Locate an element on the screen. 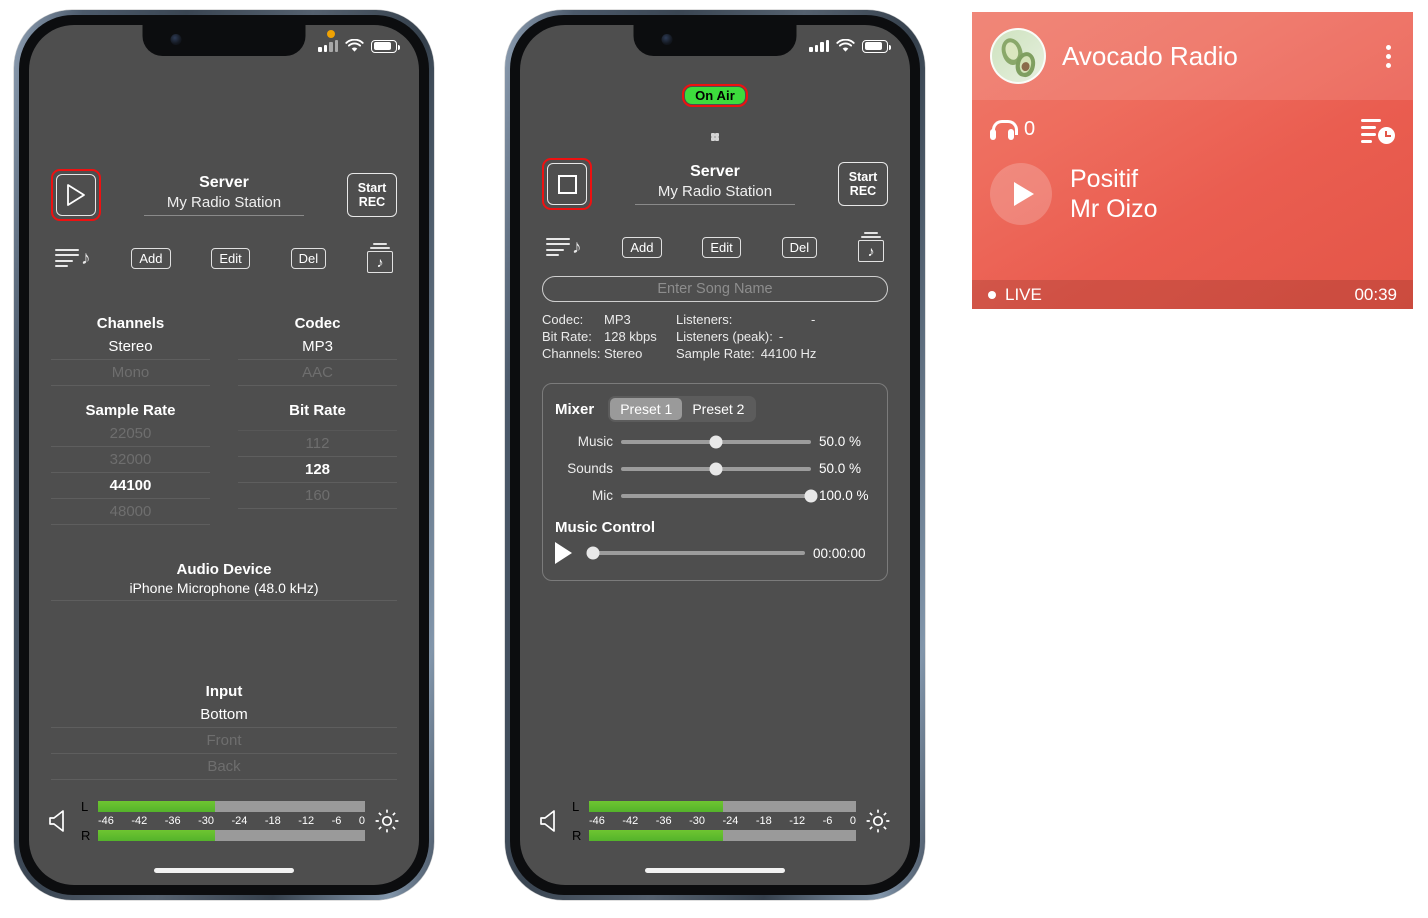 This screenshot has height=918, width=1428. vu-meter: L -46 -42 -36 -30 -24 -18 -12 -6 0 R is located at coordinates (223, 821).